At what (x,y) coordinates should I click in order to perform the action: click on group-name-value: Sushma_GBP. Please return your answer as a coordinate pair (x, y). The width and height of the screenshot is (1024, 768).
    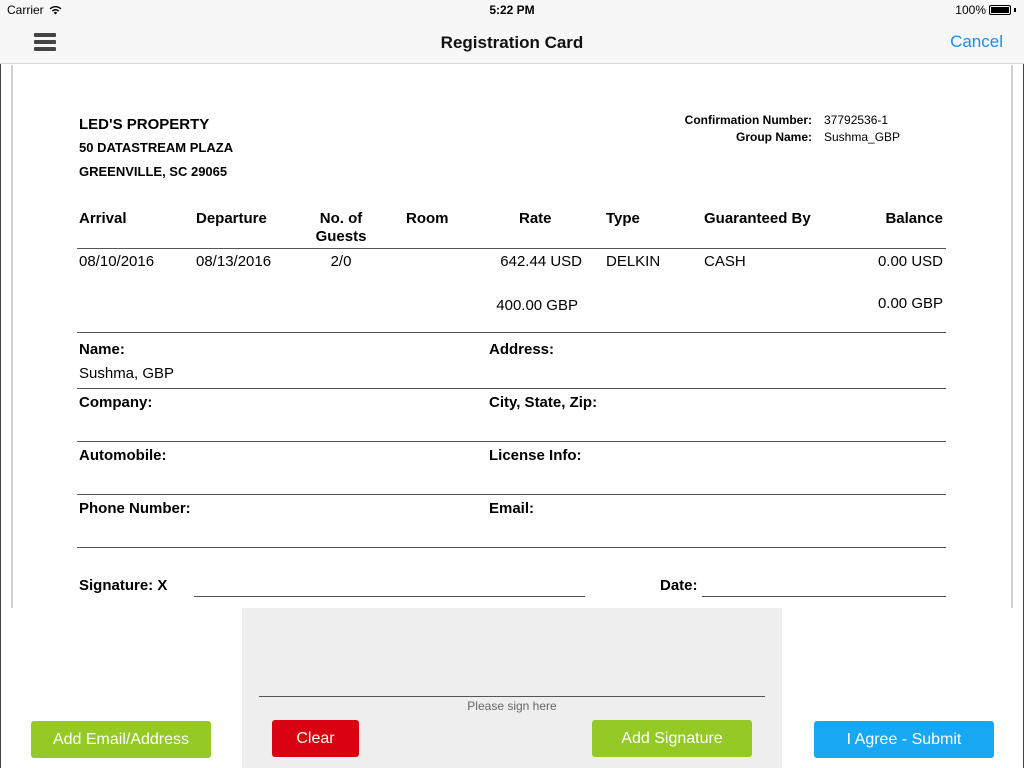
    Looking at the image, I should click on (862, 137).